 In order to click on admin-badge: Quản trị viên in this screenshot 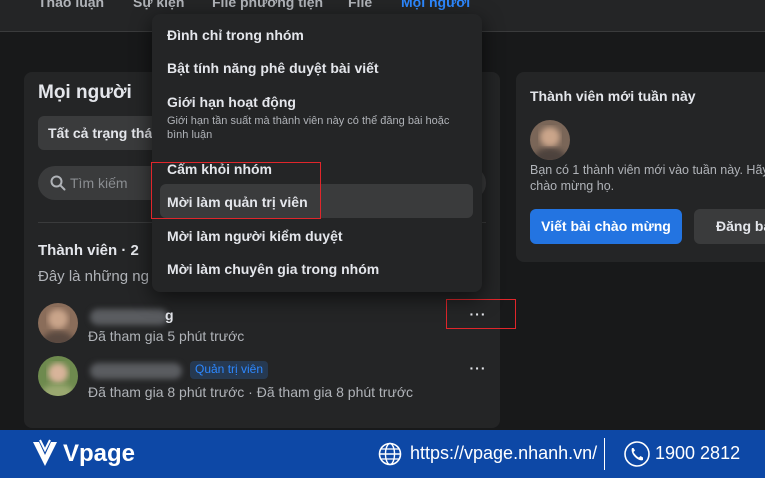, I will do `click(229, 370)`.